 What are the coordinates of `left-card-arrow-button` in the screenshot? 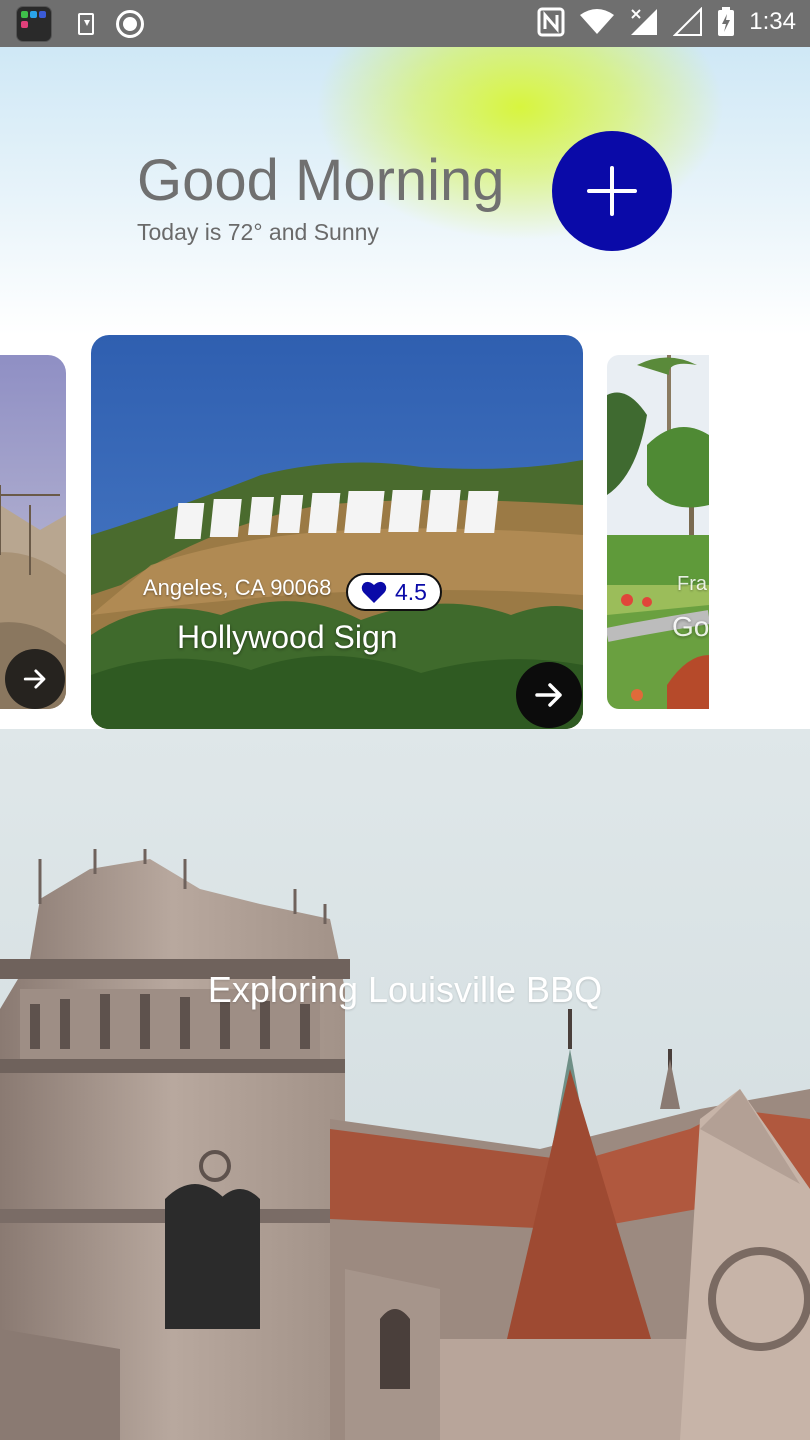 It's located at (35, 679).